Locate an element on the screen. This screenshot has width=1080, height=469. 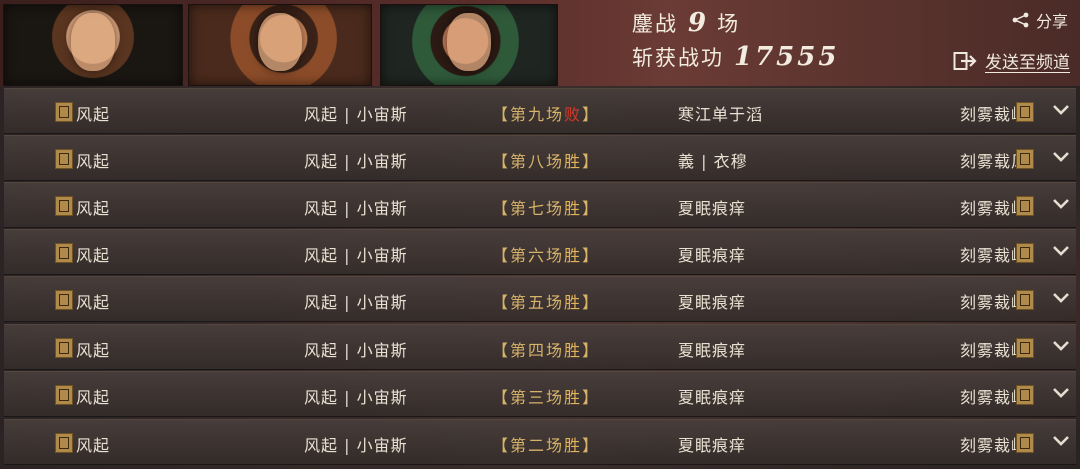
battle-row: 风起 风起 | 小宙斯 【第八场胜】 義 | 衣穆 刻雾载风 is located at coordinates (540, 158).